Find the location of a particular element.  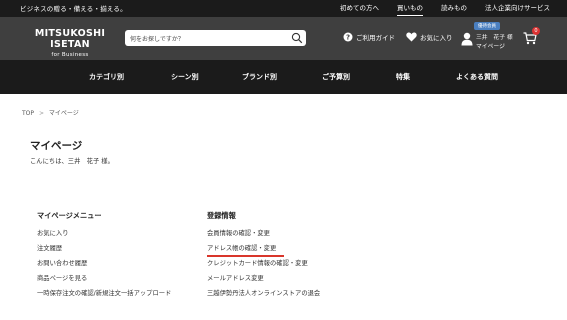

mypage-label: マイページ is located at coordinates (490, 47).